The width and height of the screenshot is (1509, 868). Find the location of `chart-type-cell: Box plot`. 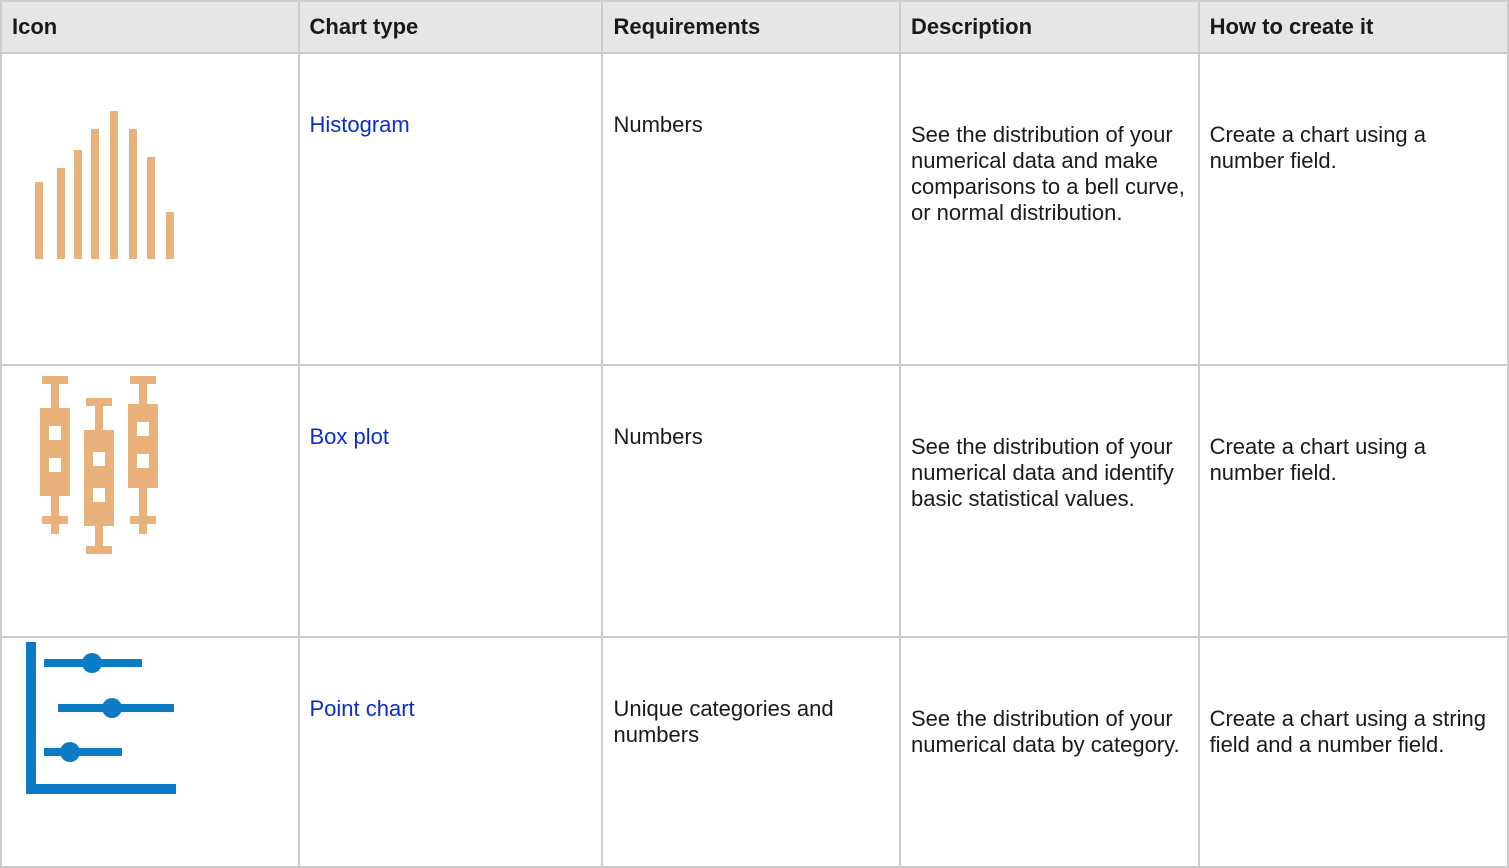

chart-type-cell: Box plot is located at coordinates (450, 501).